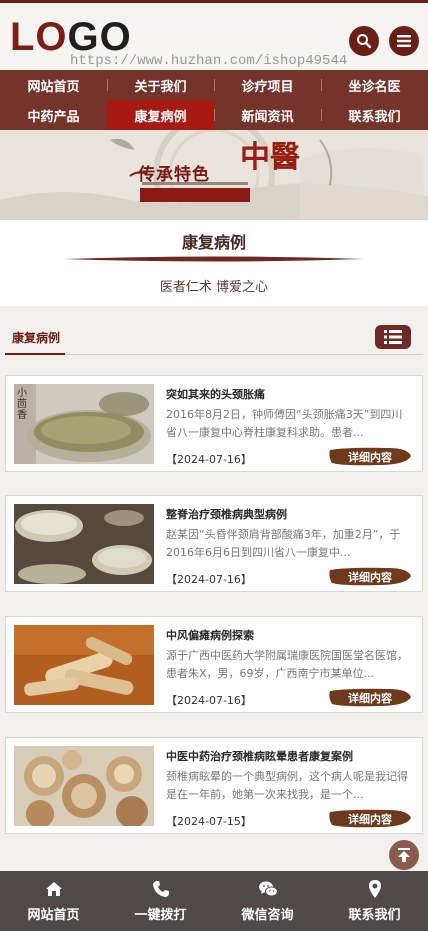  What do you see at coordinates (267, 115) in the screenshot?
I see `nav-item-news: 新闻资讯` at bounding box center [267, 115].